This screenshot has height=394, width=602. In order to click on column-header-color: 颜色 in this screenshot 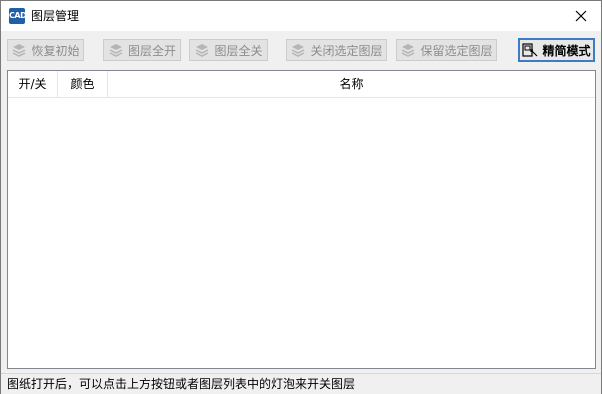, I will do `click(83, 84)`.